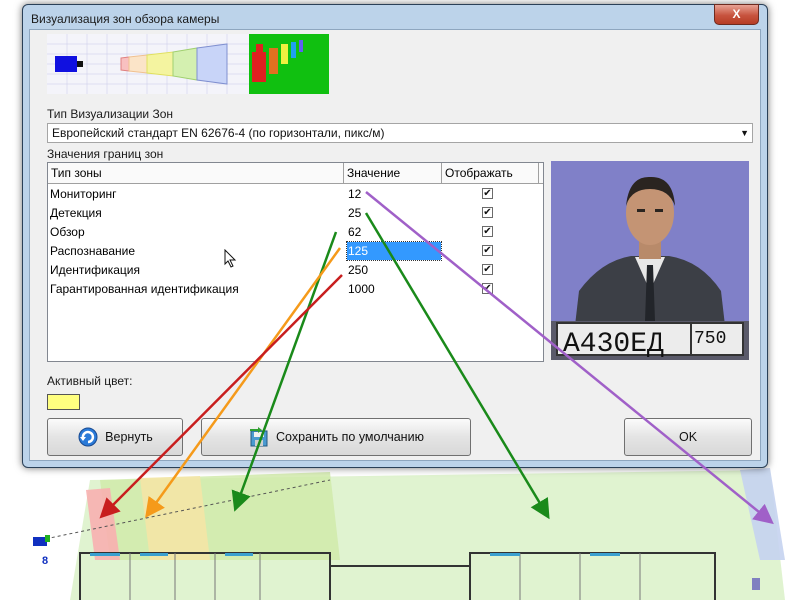 This screenshot has height=600, width=785. I want to click on zone-values-label: Значения границ зон, so click(105, 154).